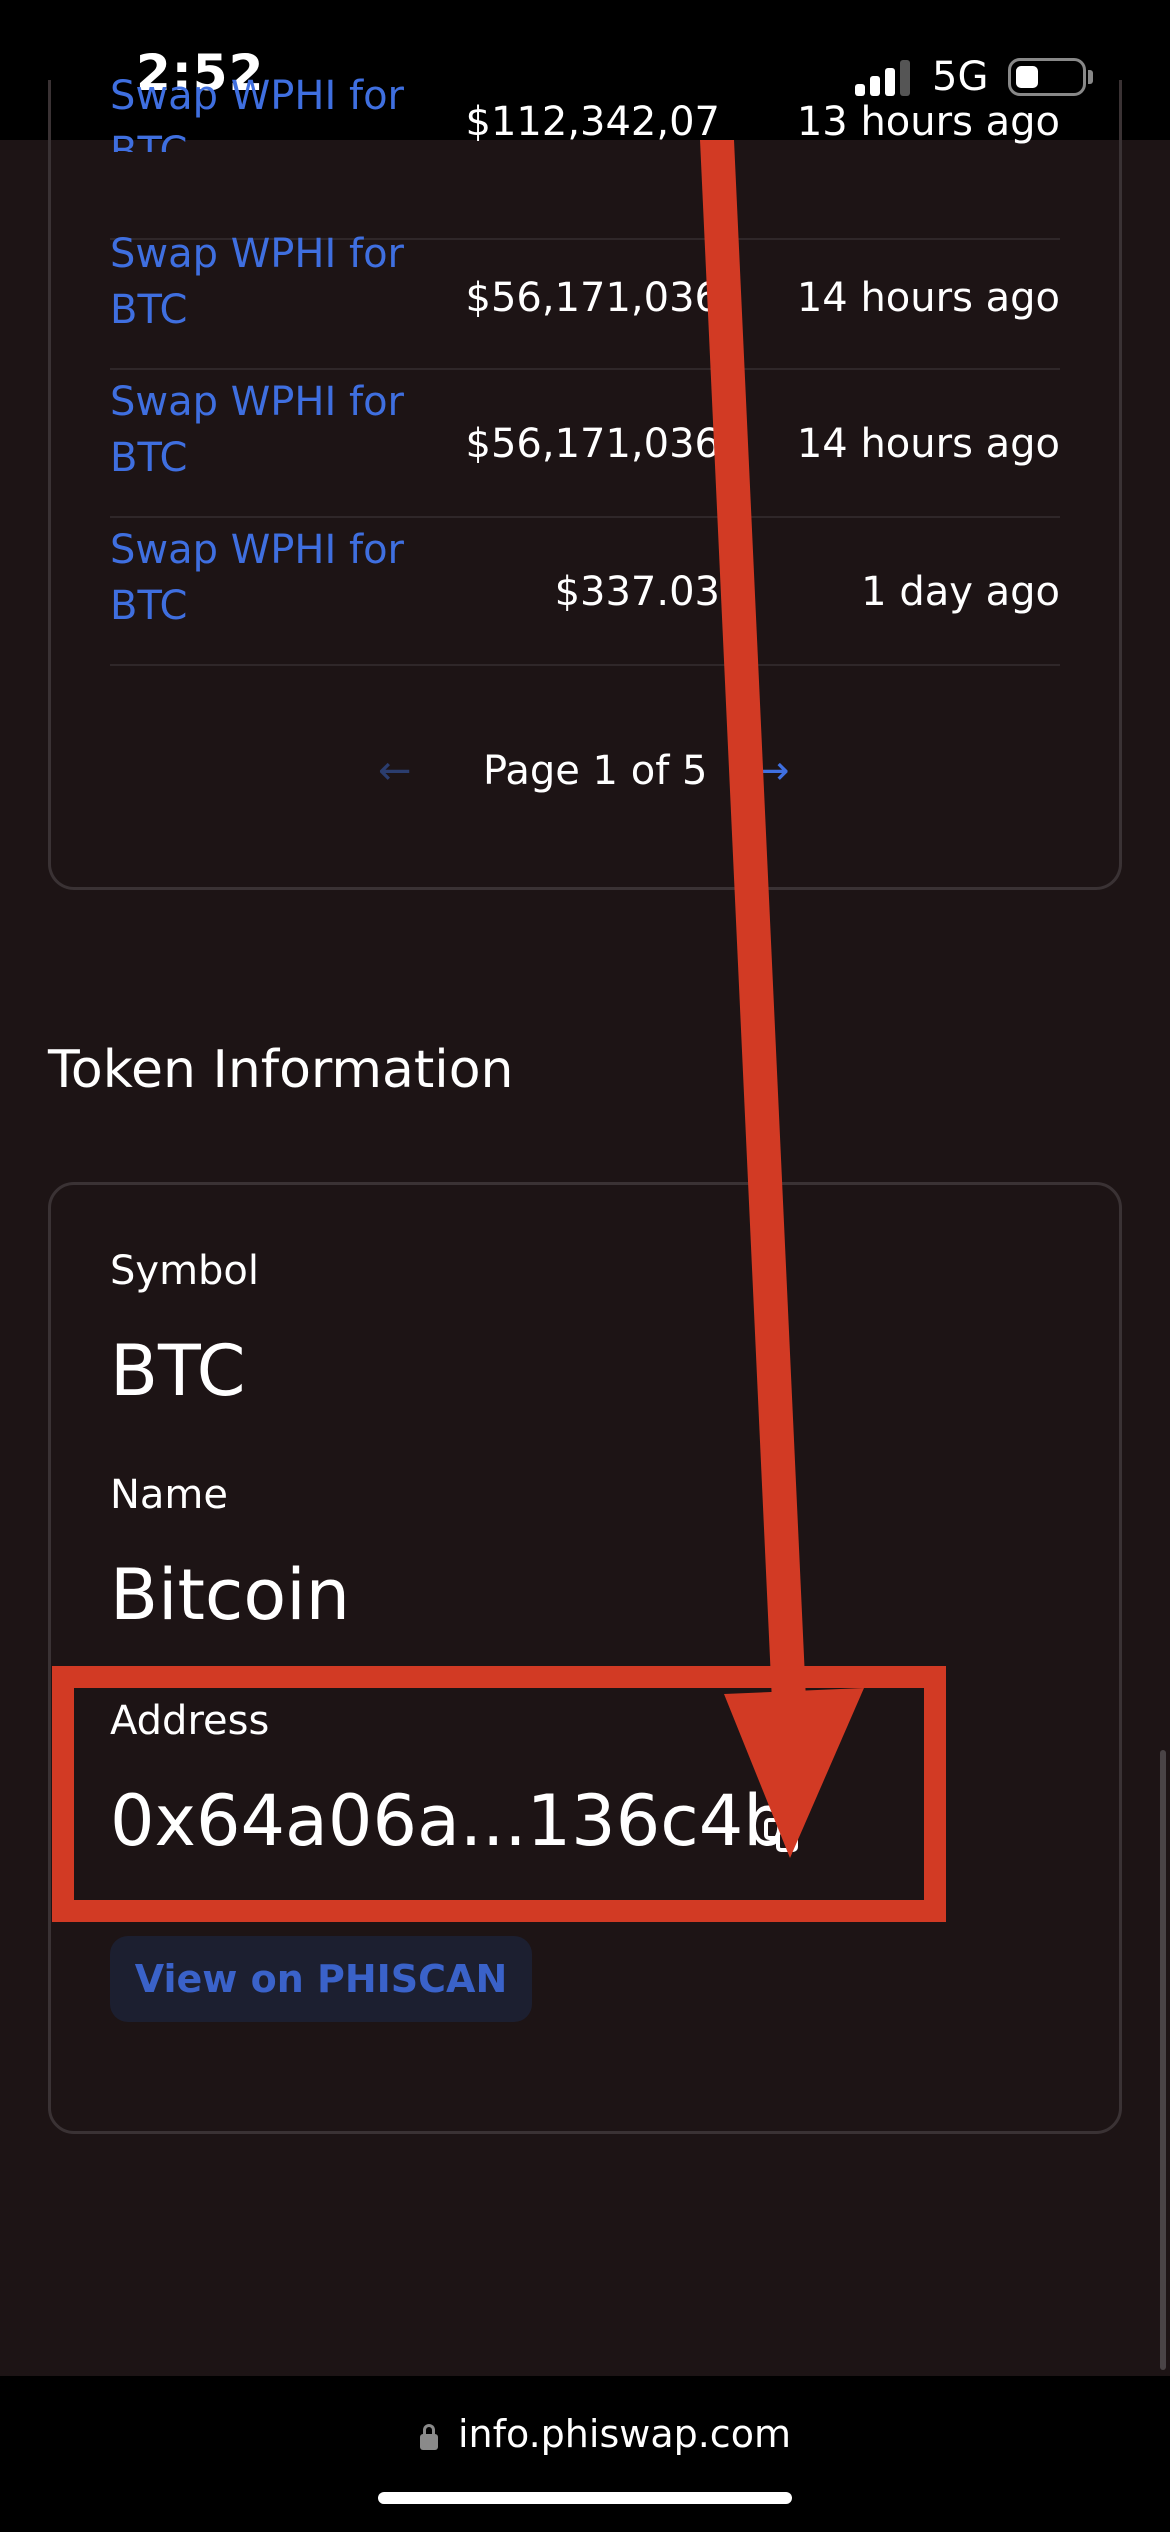 The image size is (1170, 2532). I want to click on scrollbar, so click(1163, 2060).